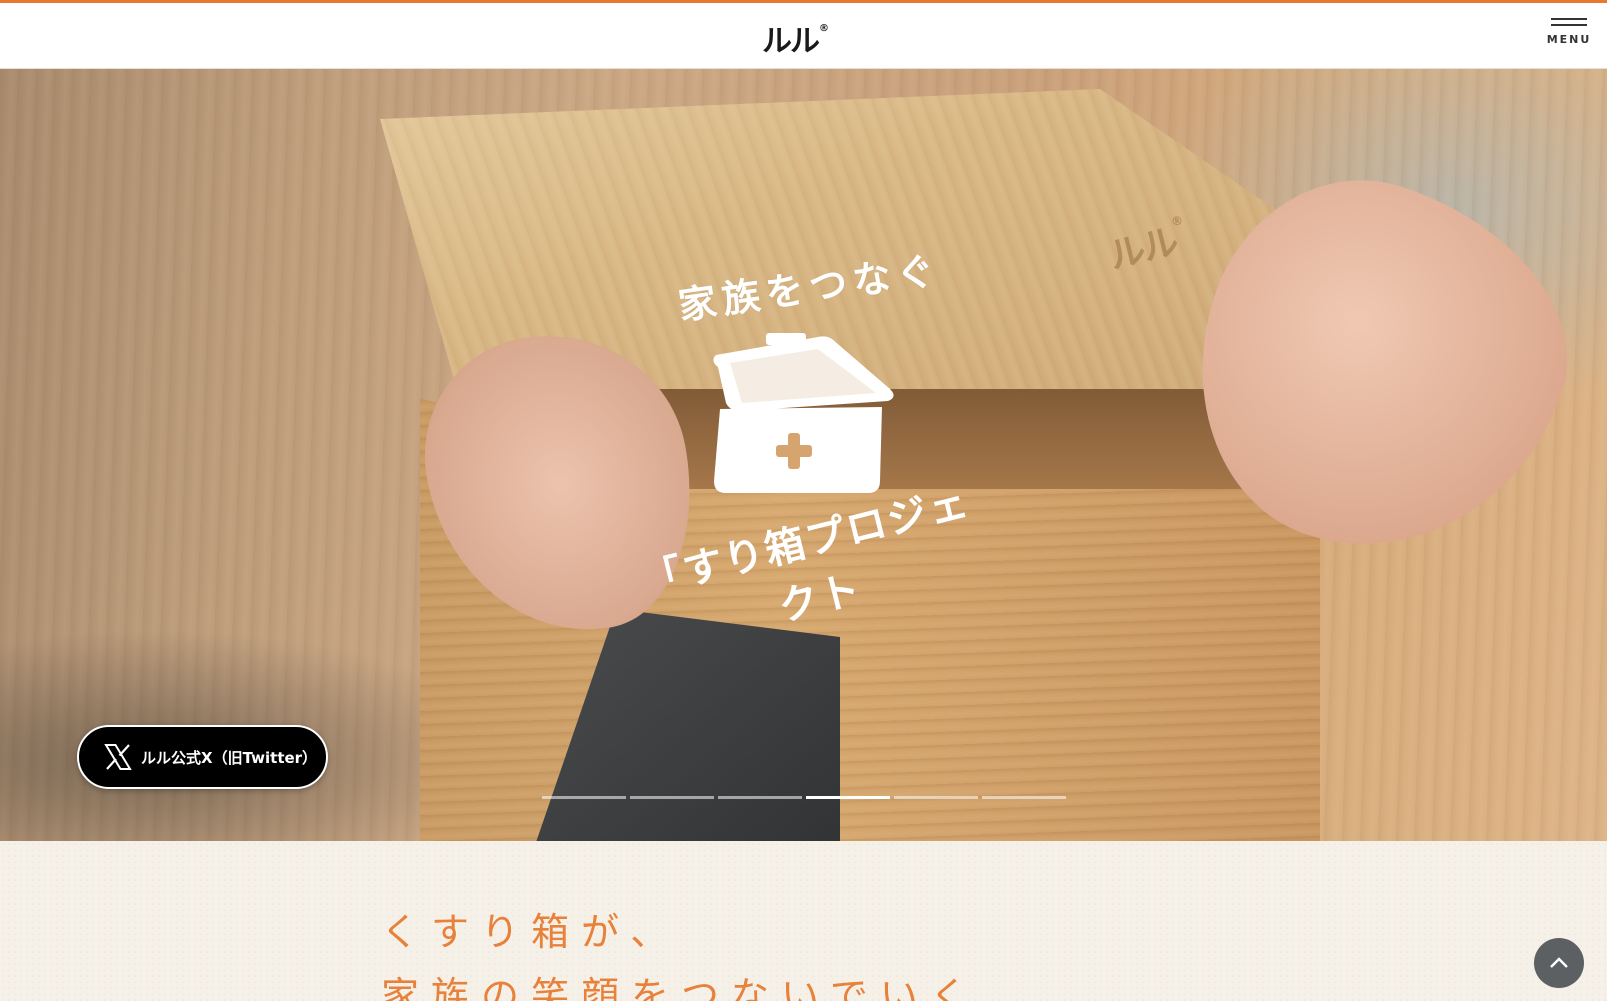 Image resolution: width=1607 pixels, height=1001 pixels. I want to click on menu-label: MENU, so click(1569, 39).